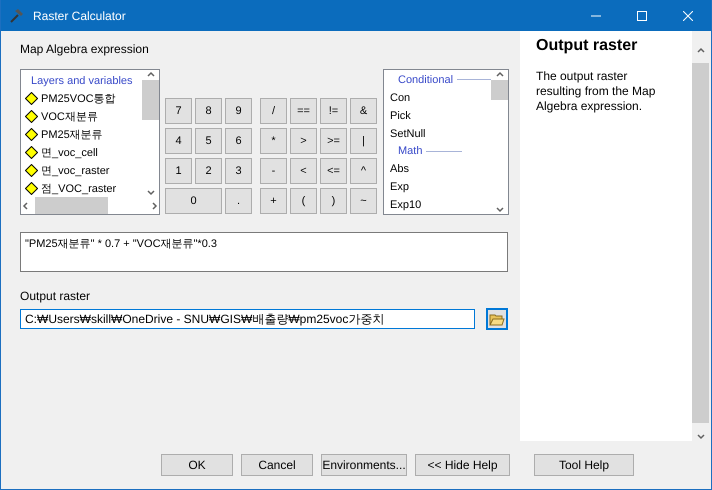  What do you see at coordinates (238, 141) in the screenshot?
I see `key: 6` at bounding box center [238, 141].